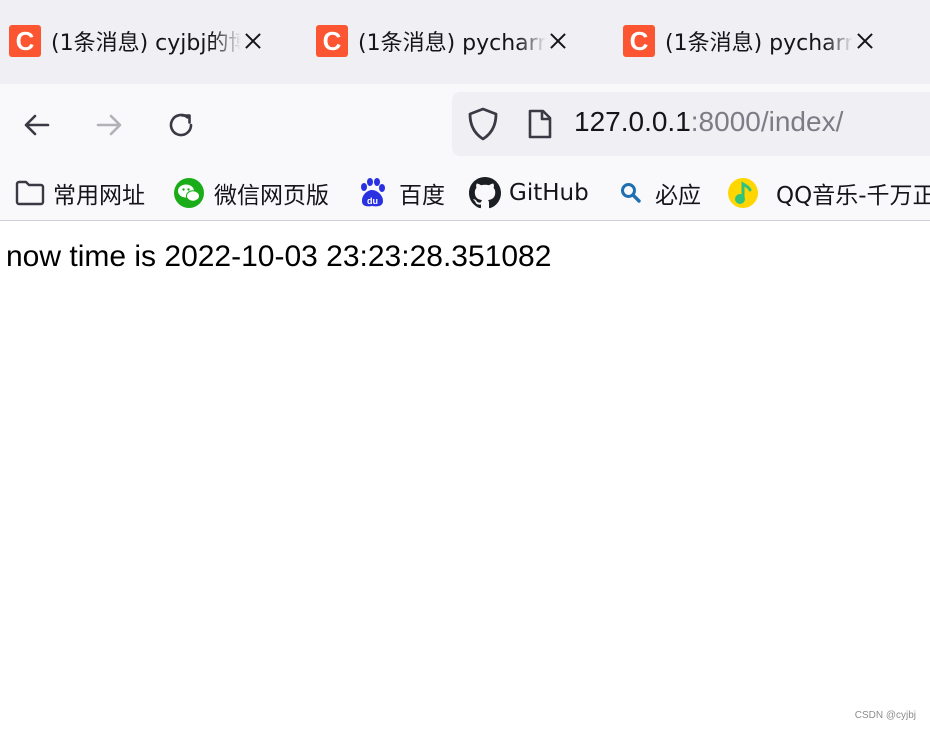  I want to click on bookmarks-toolbar: 常用网址 微信网页版 du 百度 GitHub 必应 QQ音乐-千万正, so click(465, 193).